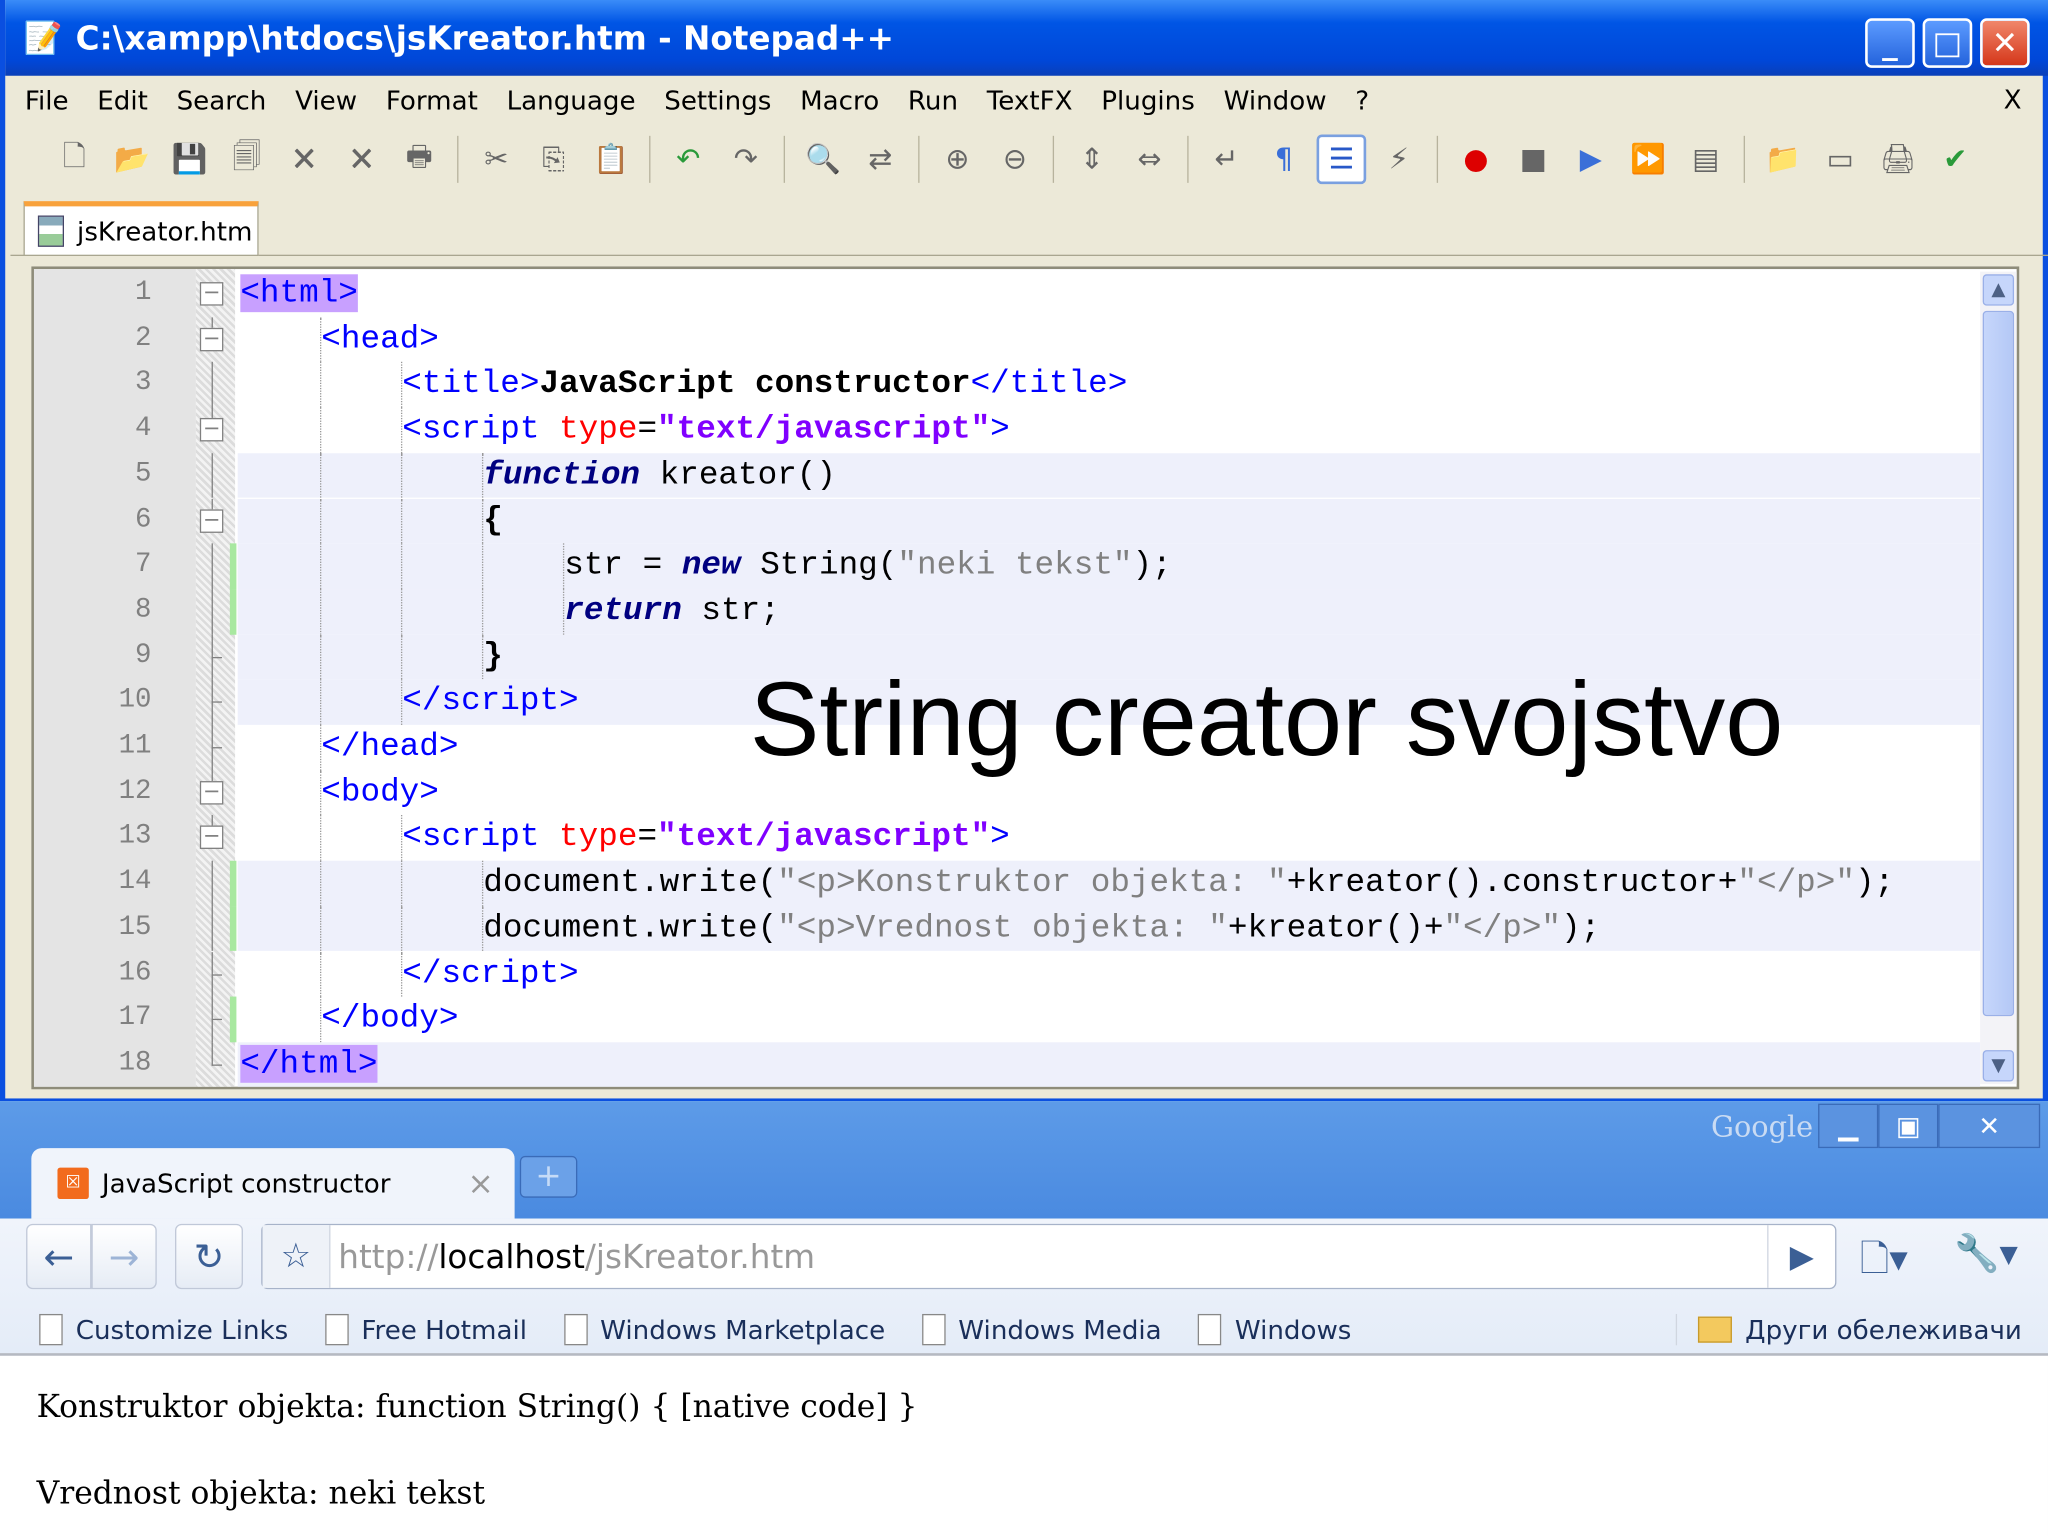 The image size is (2048, 1536). What do you see at coordinates (59, 1256) in the screenshot?
I see `back-button: ←` at bounding box center [59, 1256].